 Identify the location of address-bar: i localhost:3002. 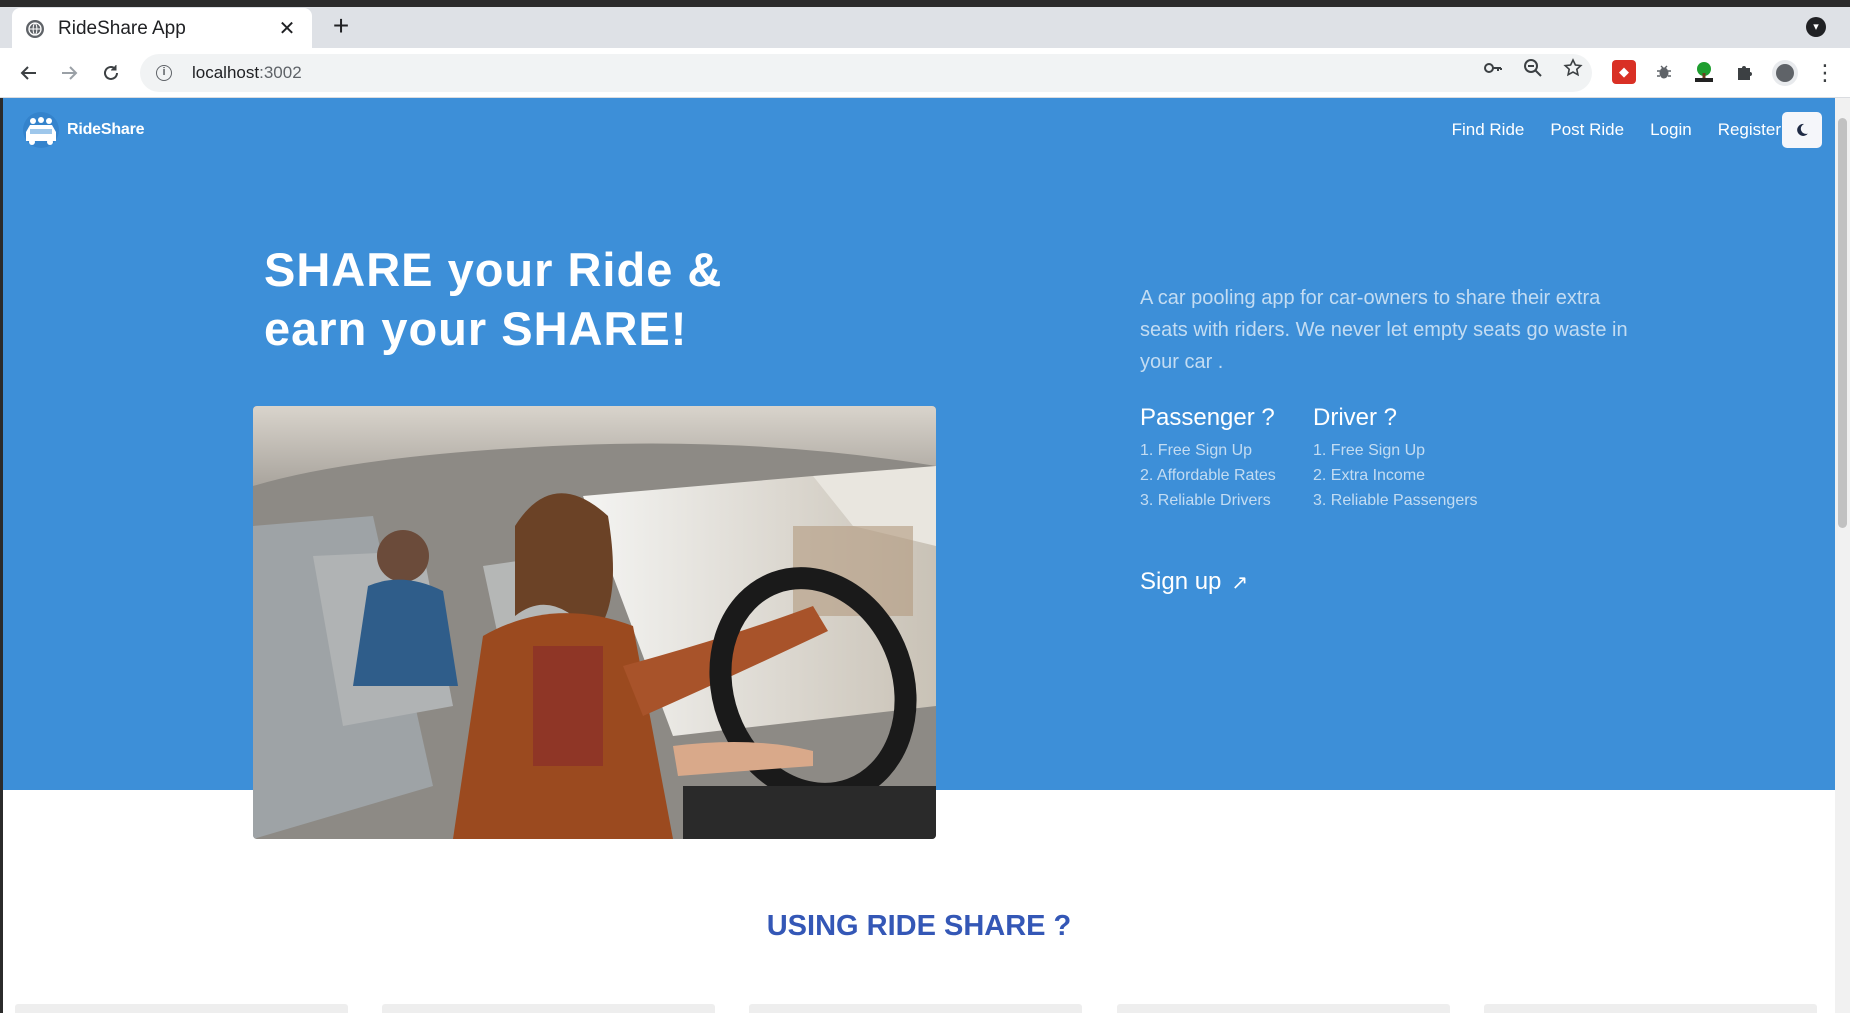
(866, 73).